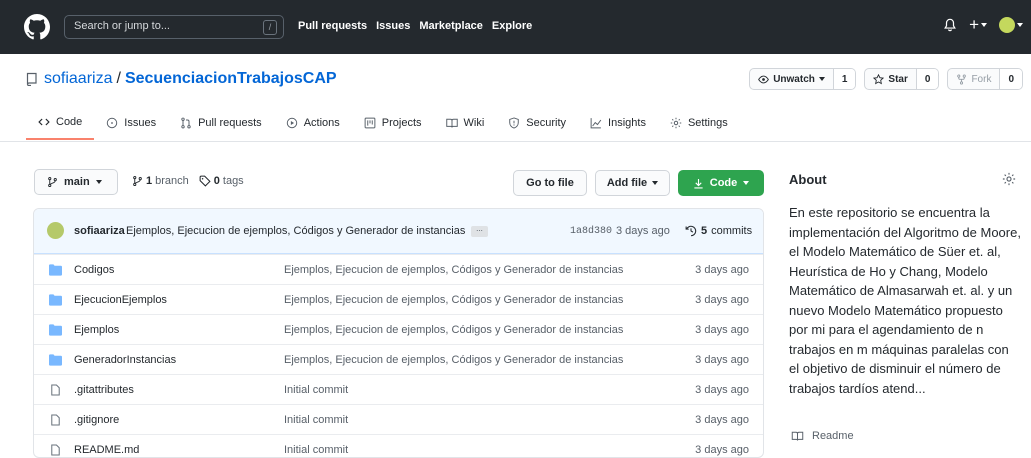 This screenshot has width=1031, height=458. I want to click on repo-title: sofiaariza / SecuenciacionTrabajosCAP, so click(181, 79).